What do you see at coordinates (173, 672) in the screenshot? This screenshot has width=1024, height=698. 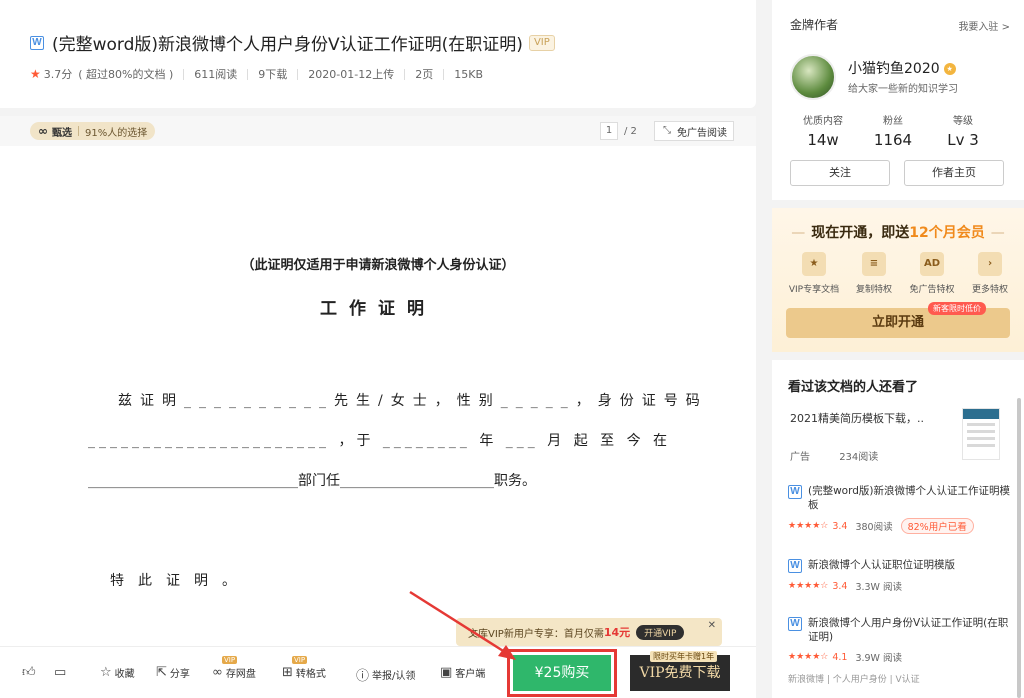 I see `share-button: ⇱ 分享` at bounding box center [173, 672].